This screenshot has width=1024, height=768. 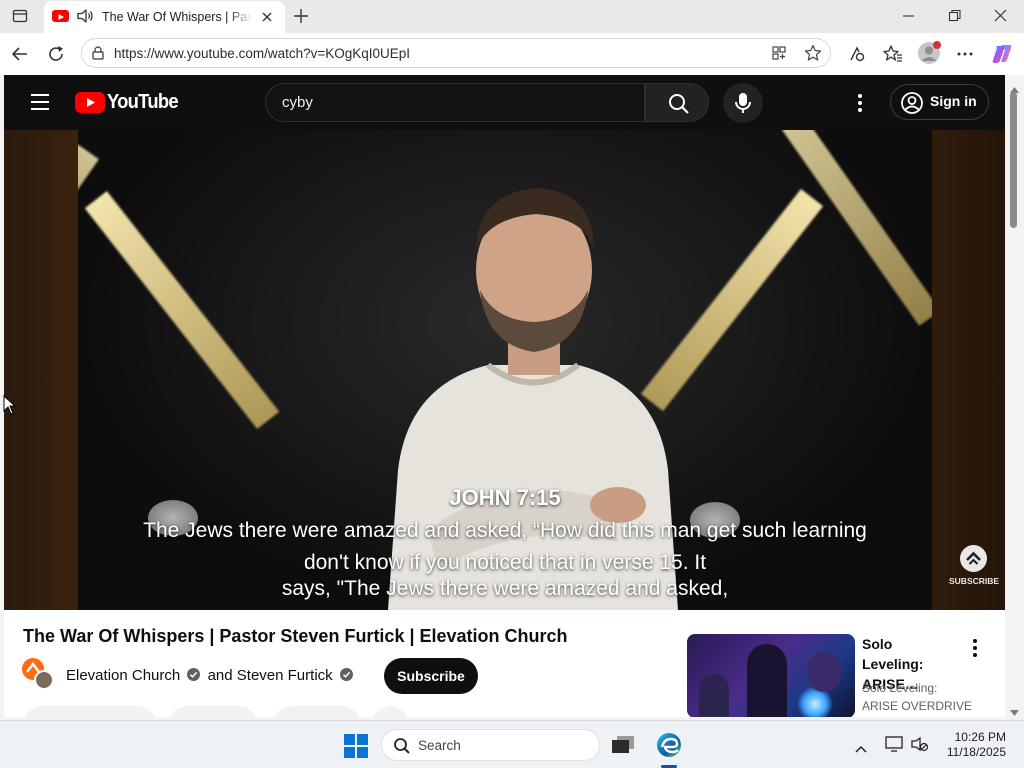 I want to click on channel-link-elevation: Elevation Church, so click(x=123, y=675).